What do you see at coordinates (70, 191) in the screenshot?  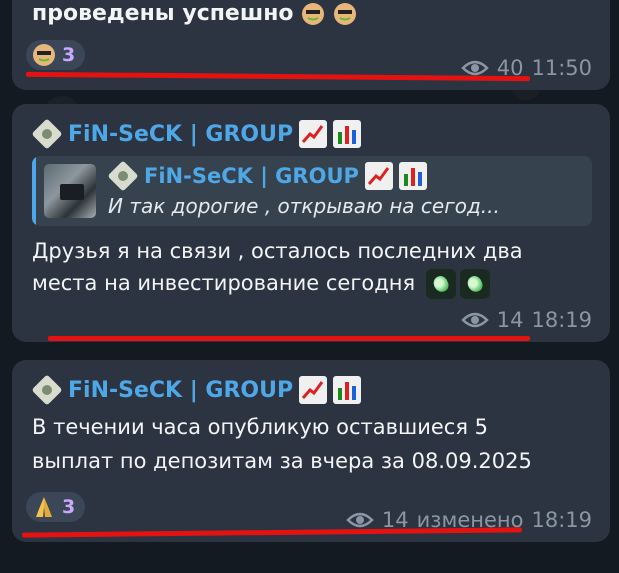 I see `quote-thumbnail` at bounding box center [70, 191].